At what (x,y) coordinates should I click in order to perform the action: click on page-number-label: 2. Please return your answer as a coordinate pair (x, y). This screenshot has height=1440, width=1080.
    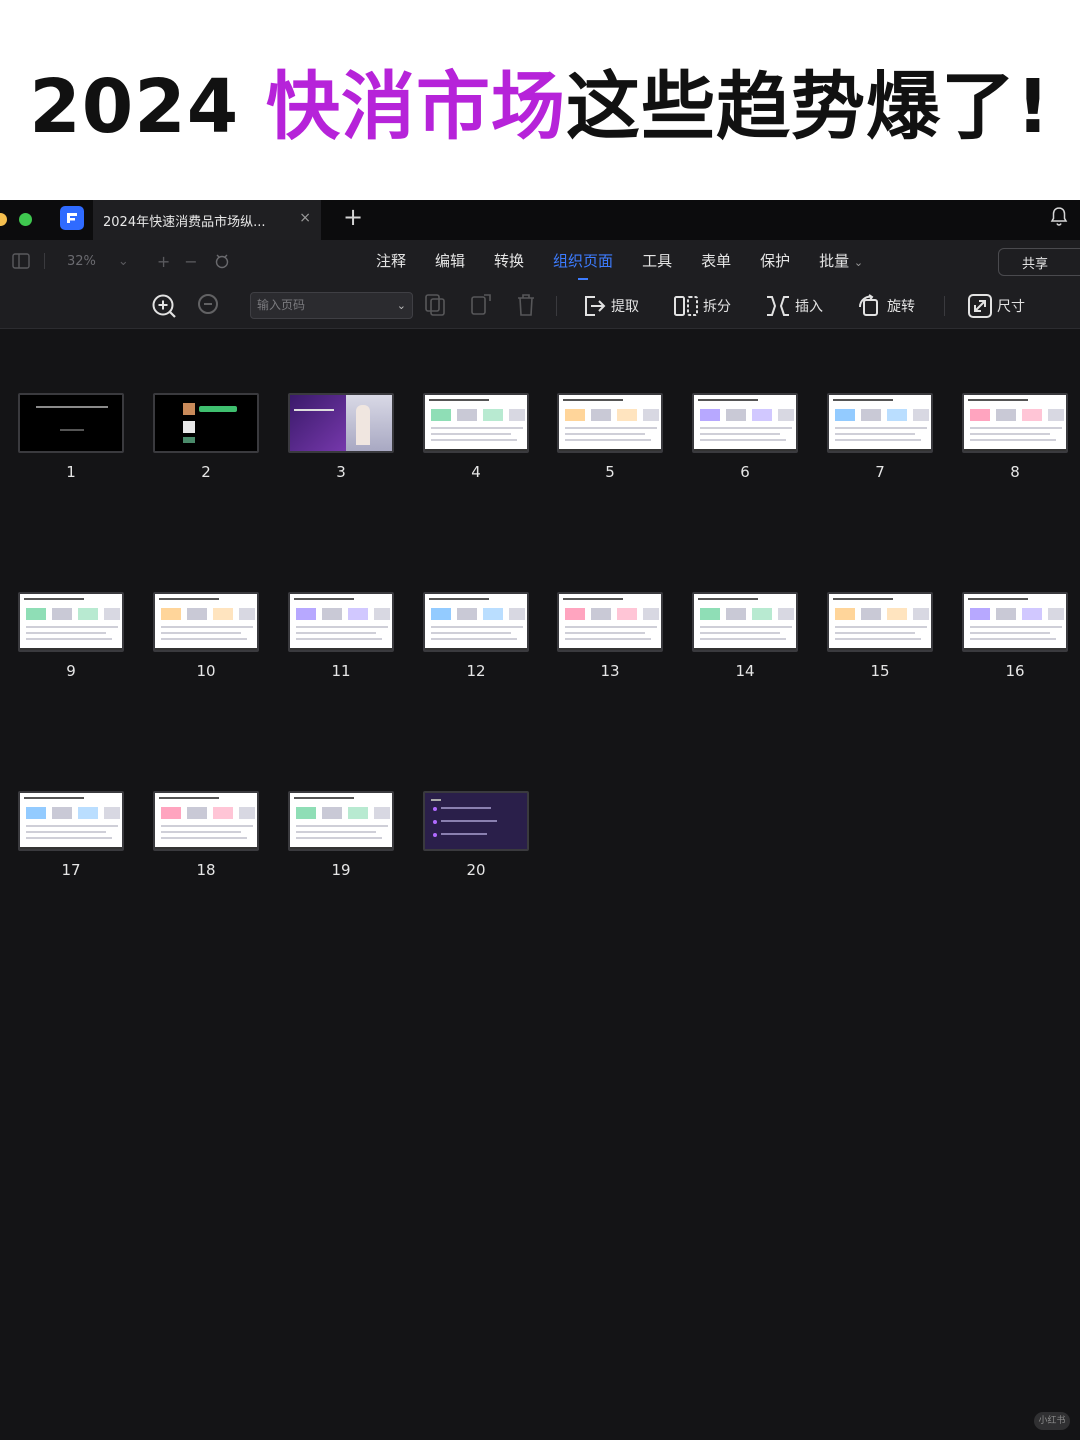
    Looking at the image, I should click on (206, 472).